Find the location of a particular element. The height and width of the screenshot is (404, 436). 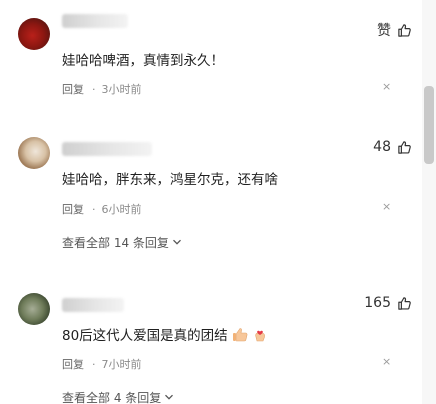

heart-hand-emoji-icon is located at coordinates (260, 336).